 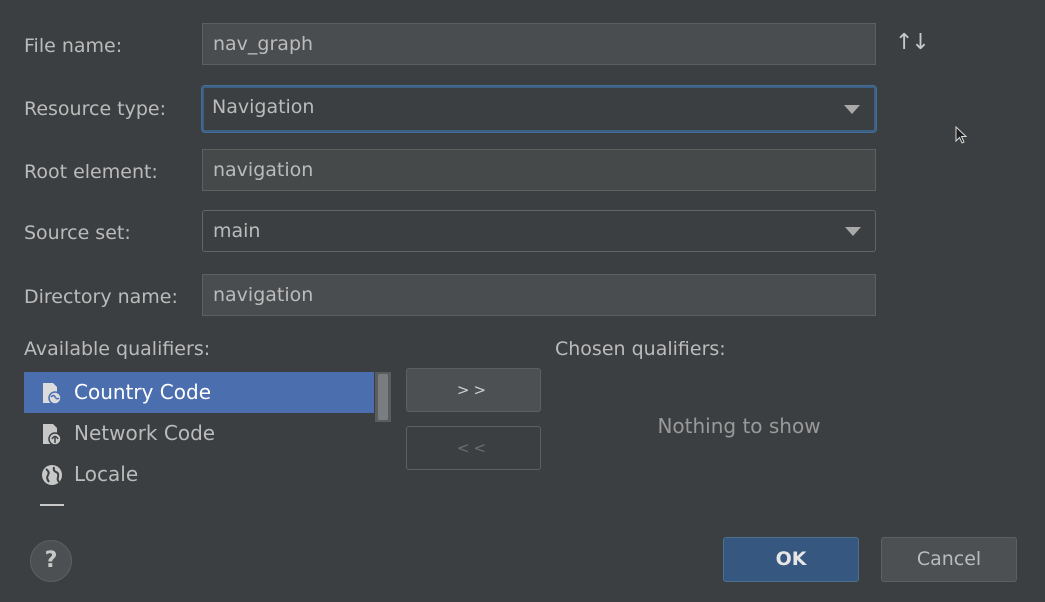 I want to click on list-item-country-code: Country Code, so click(x=199, y=392).